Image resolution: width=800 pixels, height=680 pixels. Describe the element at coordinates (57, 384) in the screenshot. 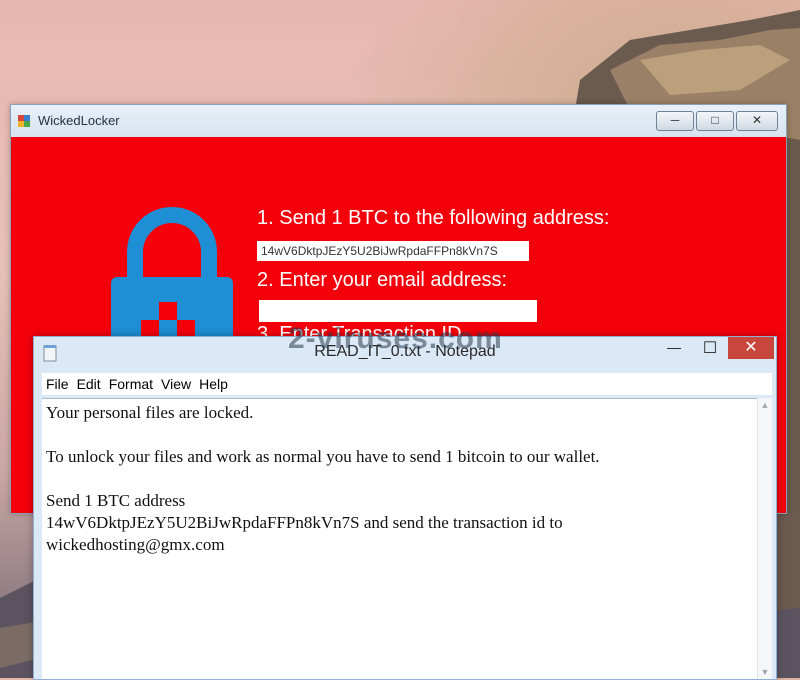

I see `menu-file: File` at that location.